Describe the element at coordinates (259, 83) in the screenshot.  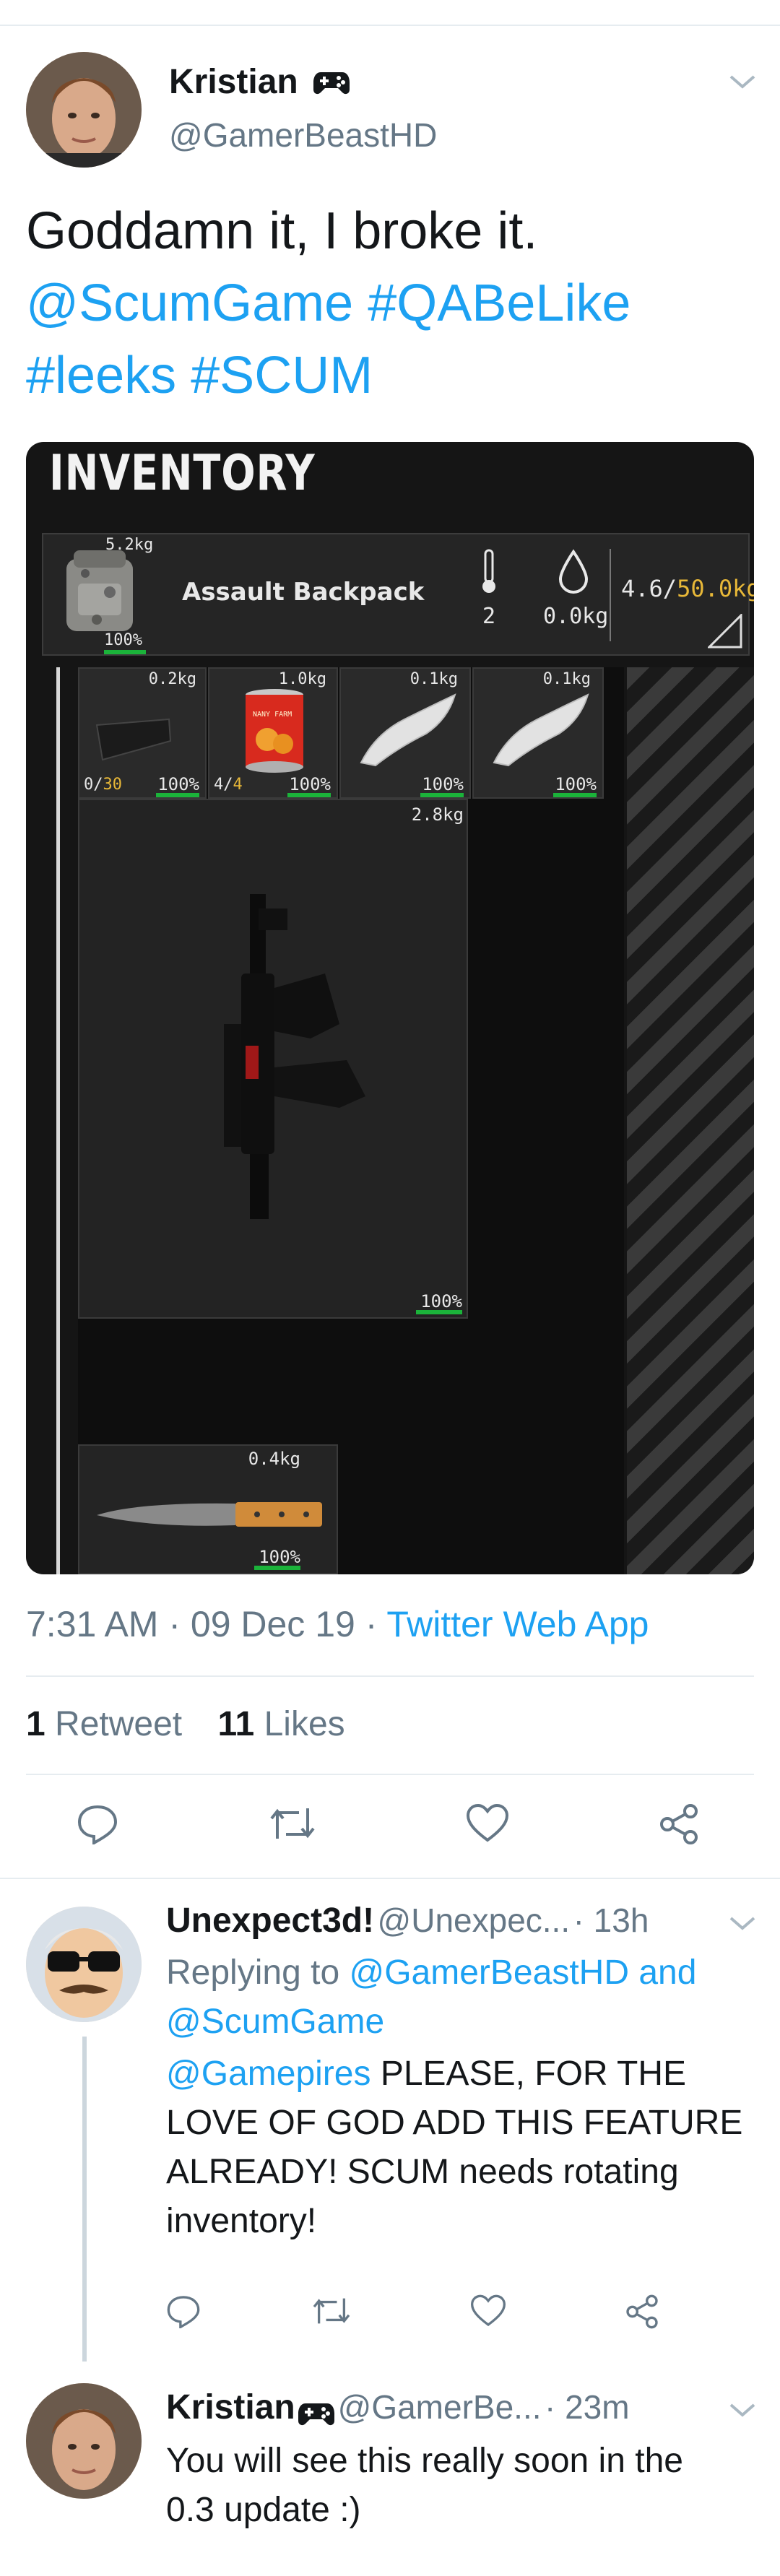
I see `author-name-row: Kristian` at that location.